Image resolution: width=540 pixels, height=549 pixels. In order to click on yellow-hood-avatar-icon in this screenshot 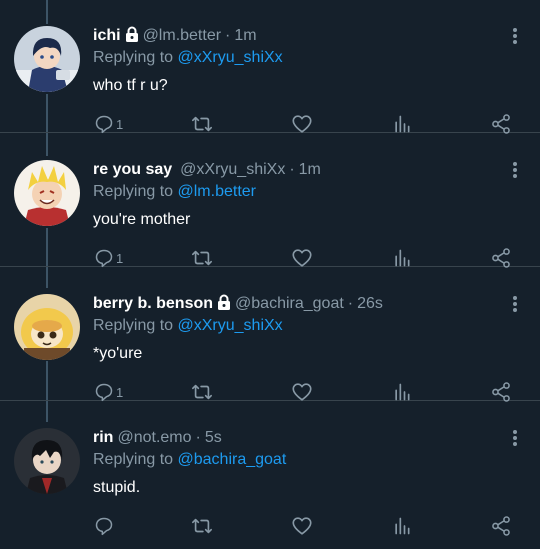, I will do `click(47, 327)`.